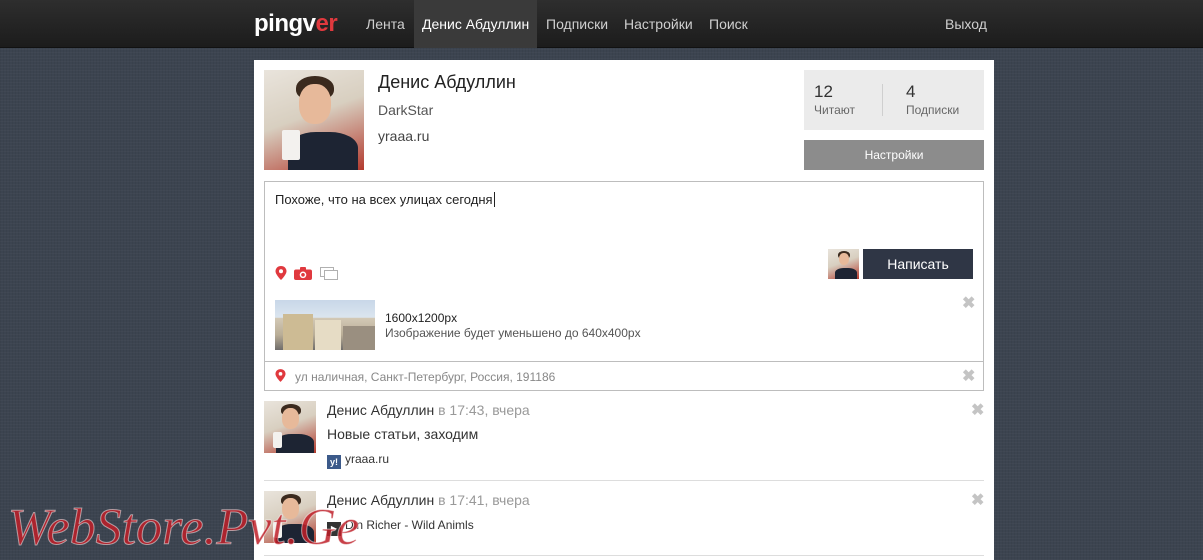 This screenshot has width=1203, height=560. I want to click on profile-website-link: yraaa.ru, so click(403, 136).